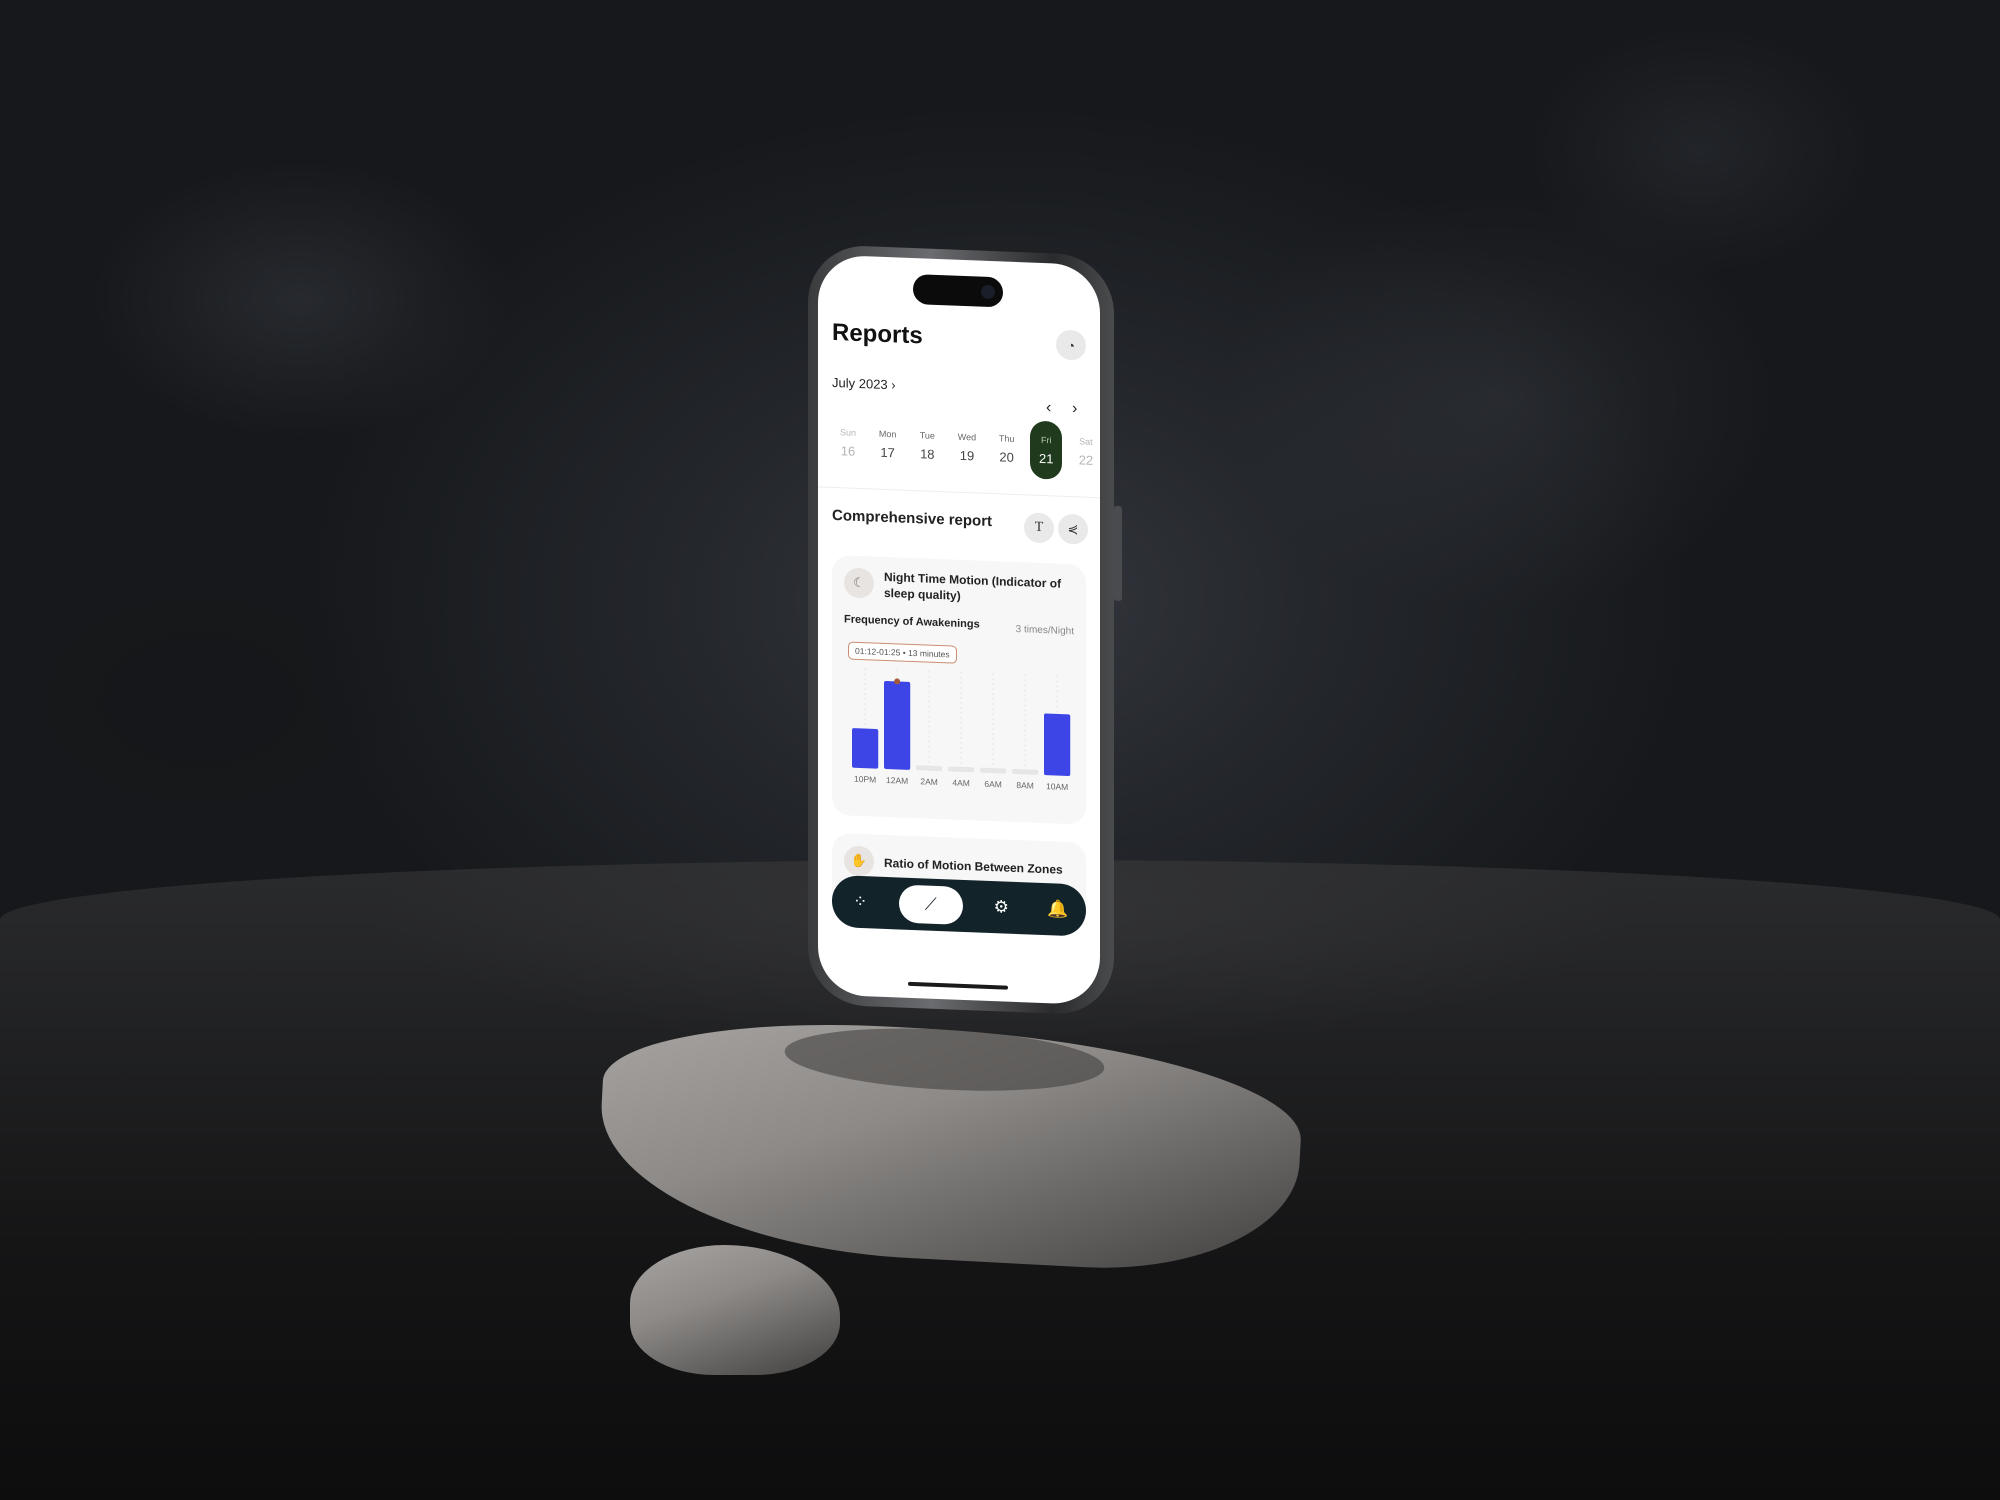 The image size is (2000, 1500). I want to click on history-icon: ◔, so click(1071, 345).